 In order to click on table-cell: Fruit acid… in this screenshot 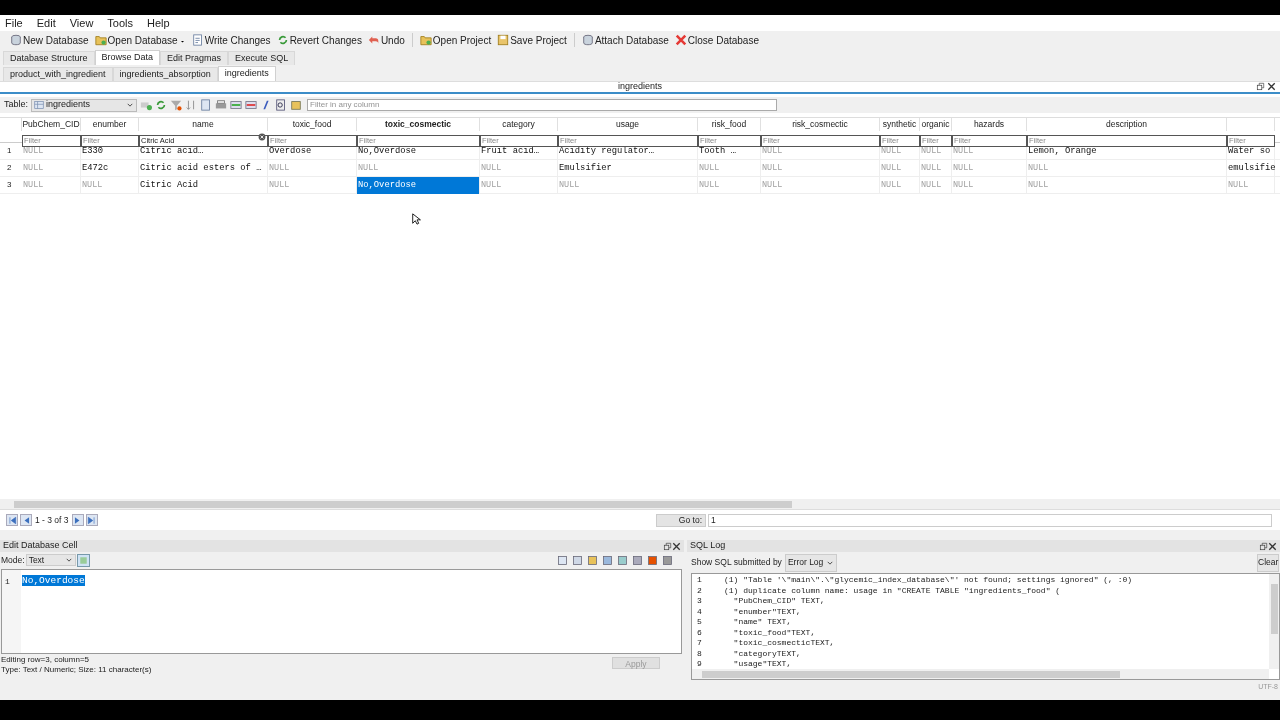, I will do `click(519, 151)`.